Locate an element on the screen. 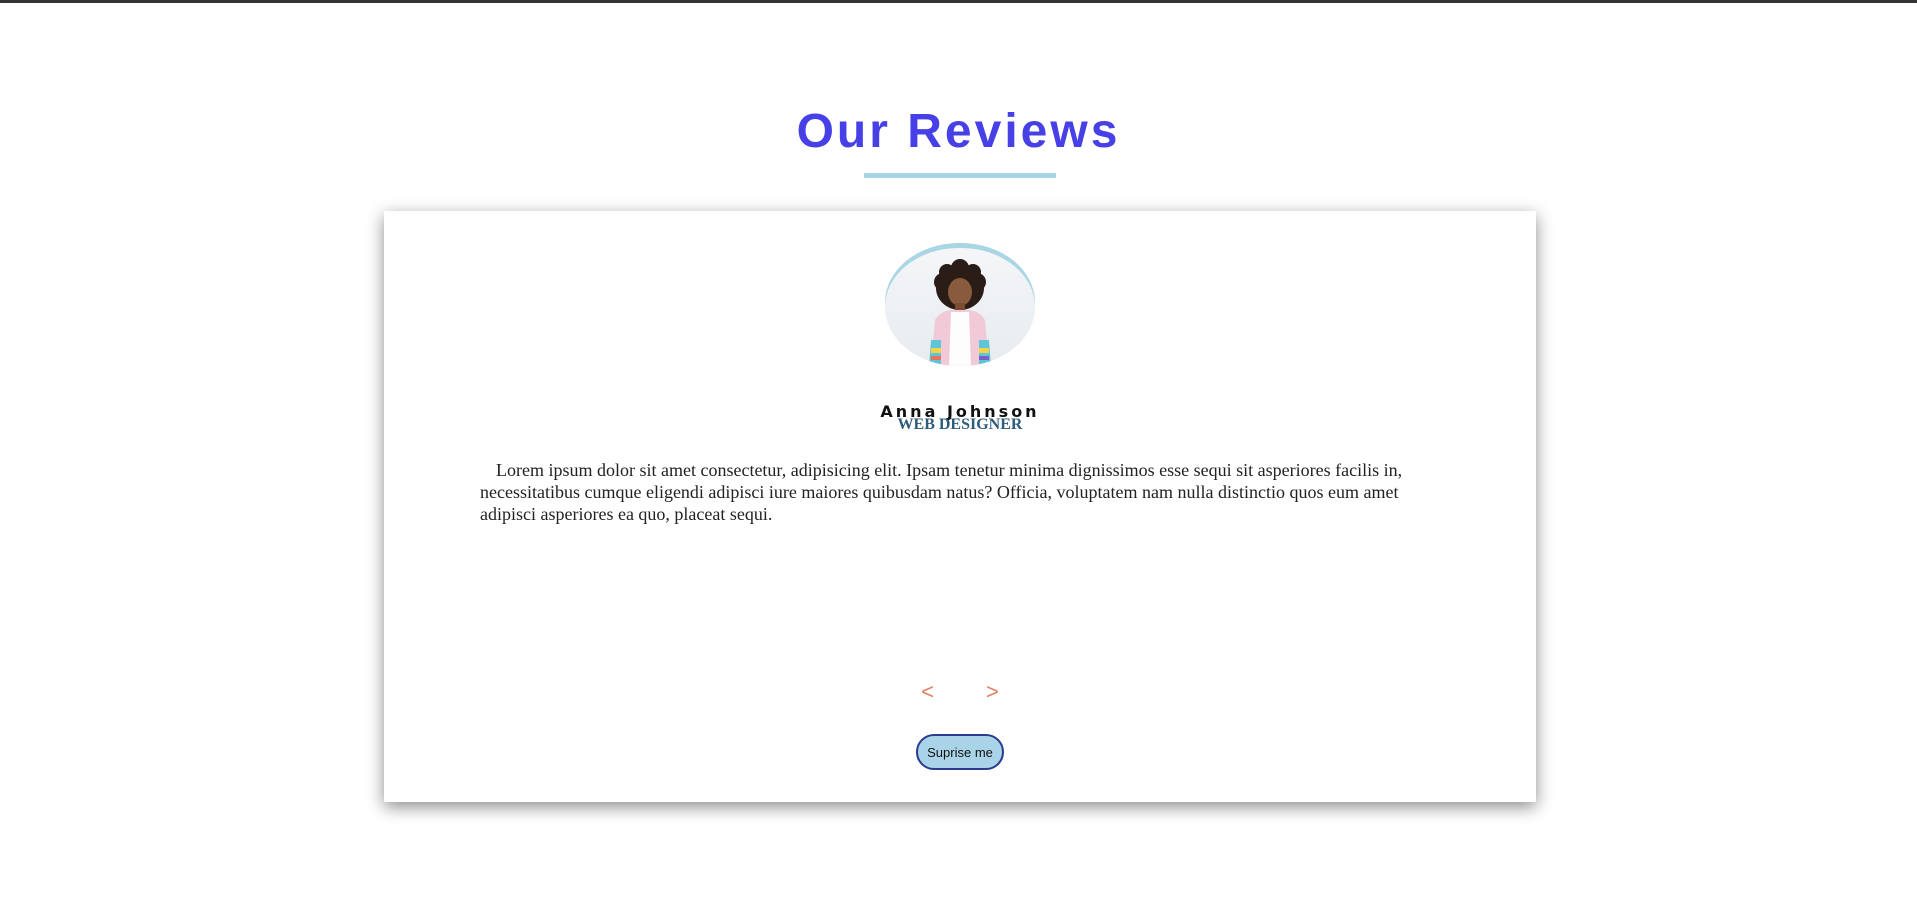  surprise-me-button: Suprise me is located at coordinates (960, 752).